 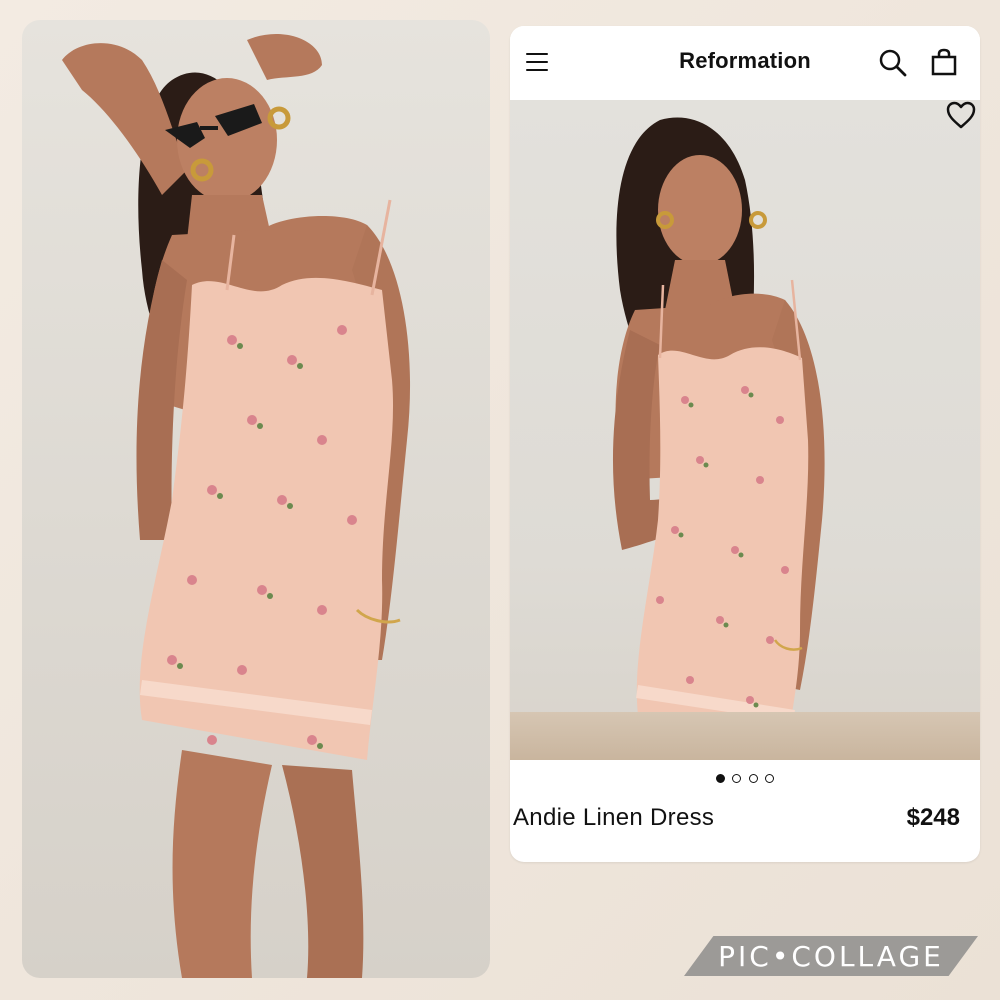 What do you see at coordinates (613, 818) in the screenshot?
I see `product-name: Andie Linen Dress` at bounding box center [613, 818].